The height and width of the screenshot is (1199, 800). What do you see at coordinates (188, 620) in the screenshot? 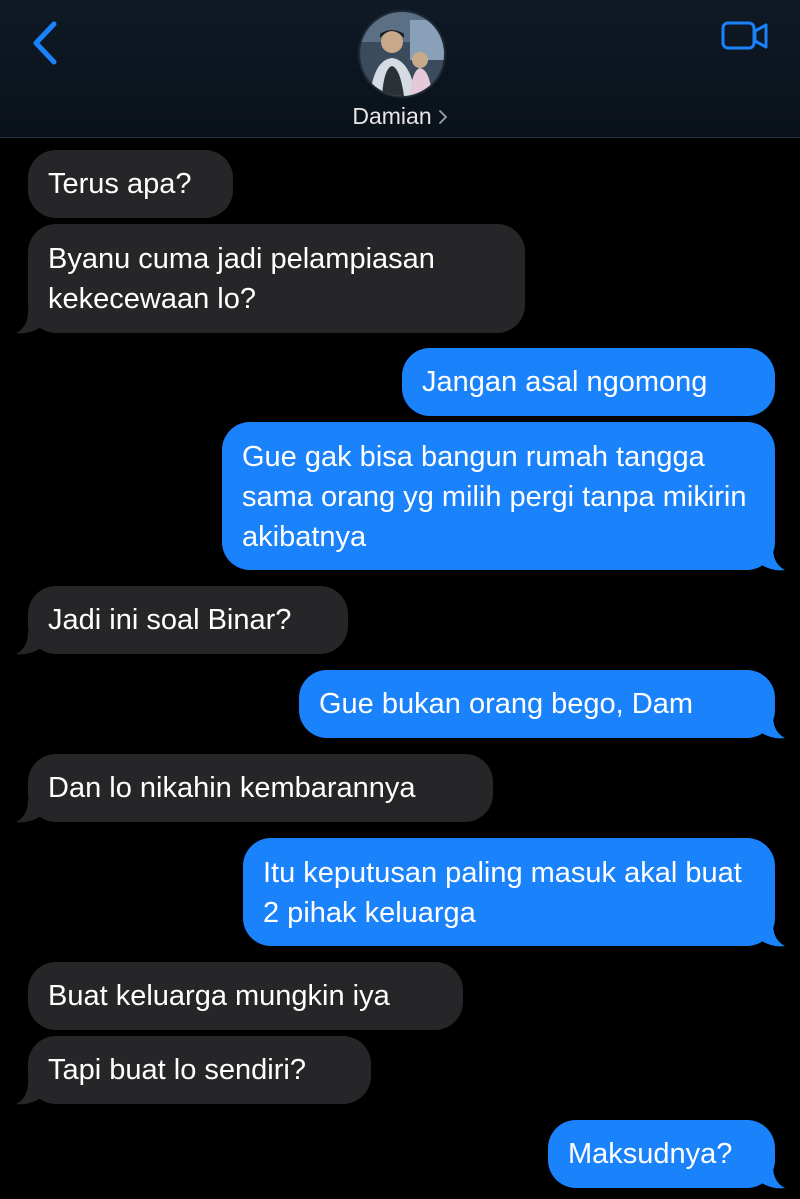
I see `message-bubble-incoming: Jadi ini soal Binar?` at bounding box center [188, 620].